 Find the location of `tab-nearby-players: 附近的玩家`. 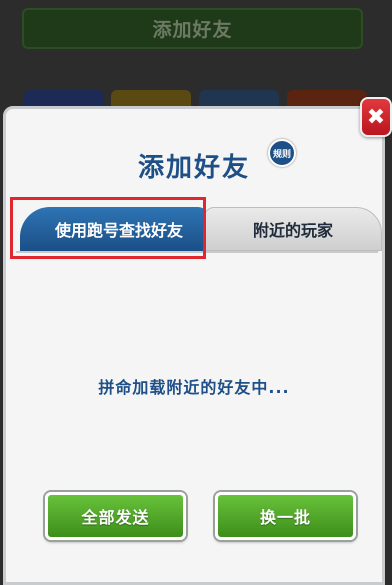

tab-nearby-players: 附近的玩家 is located at coordinates (293, 229).